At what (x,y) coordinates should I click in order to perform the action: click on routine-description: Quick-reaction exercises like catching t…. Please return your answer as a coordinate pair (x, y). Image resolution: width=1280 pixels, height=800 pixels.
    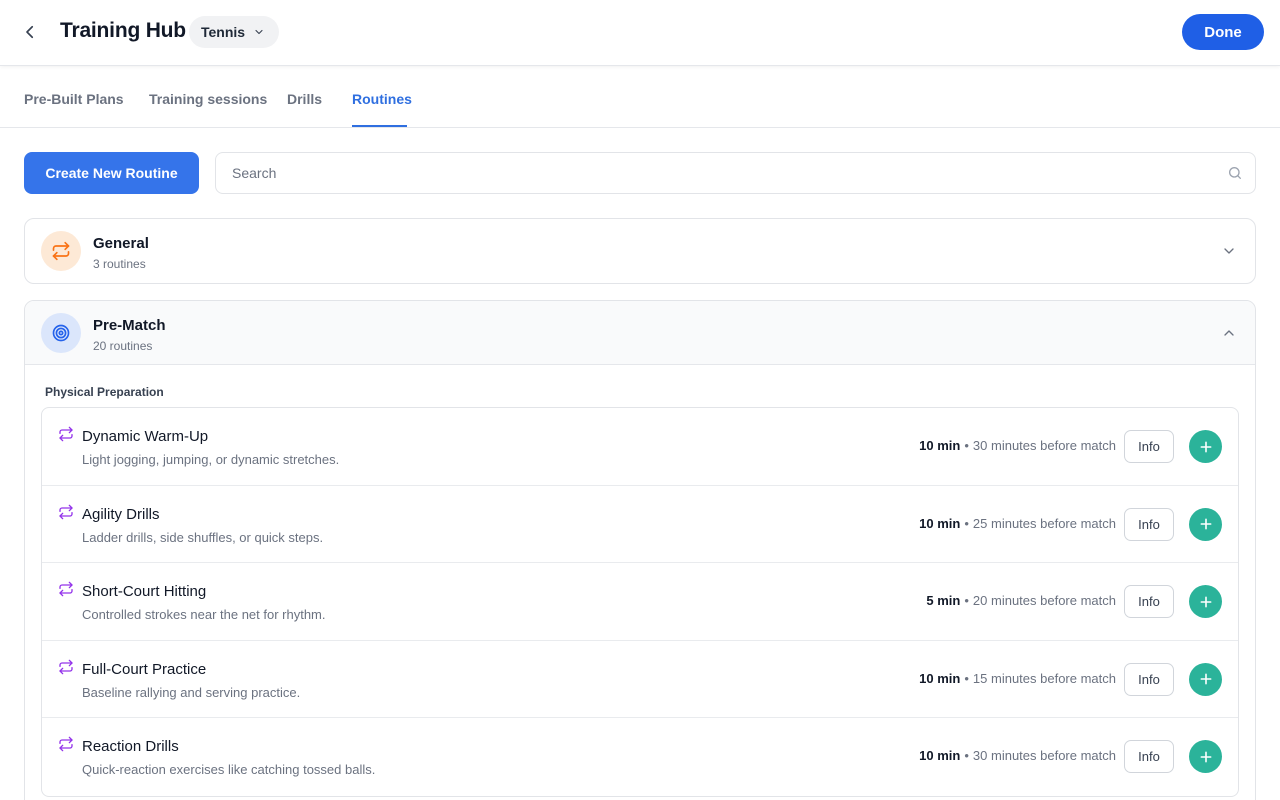
    Looking at the image, I should click on (229, 769).